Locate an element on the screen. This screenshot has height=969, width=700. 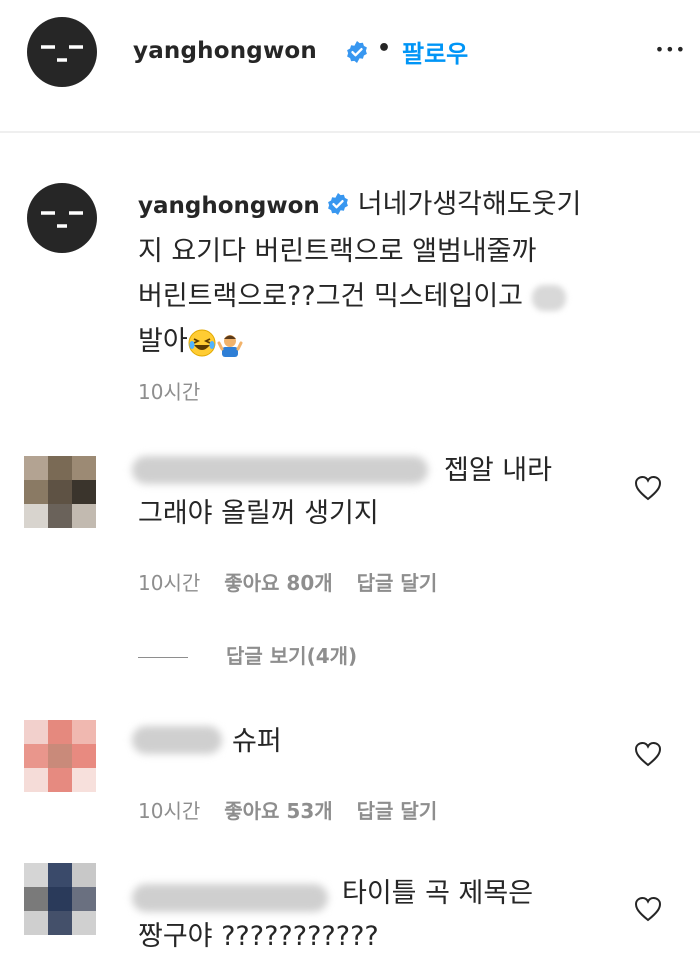
censored-word is located at coordinates (548, 297).